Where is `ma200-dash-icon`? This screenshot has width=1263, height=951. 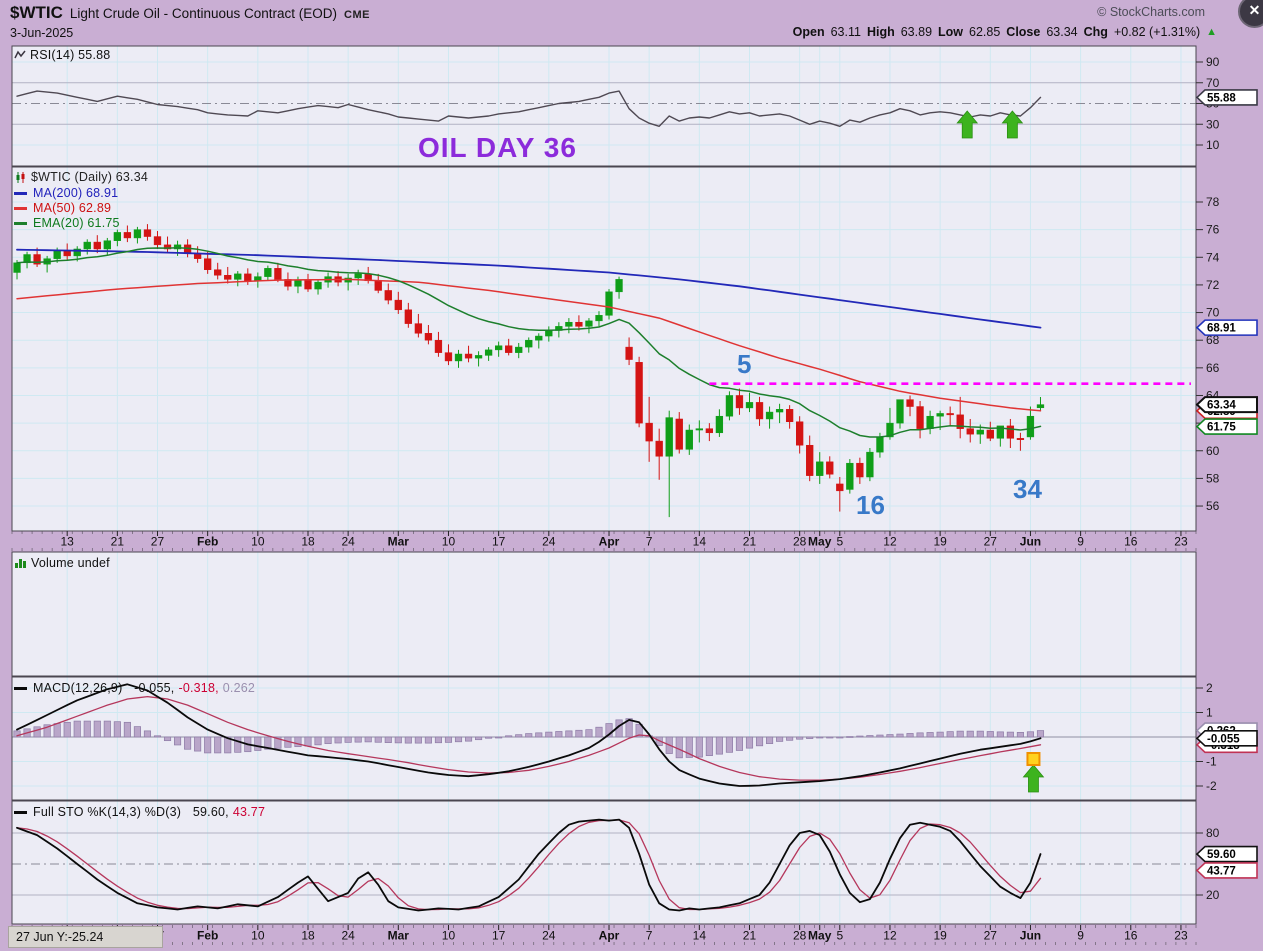 ma200-dash-icon is located at coordinates (20, 193).